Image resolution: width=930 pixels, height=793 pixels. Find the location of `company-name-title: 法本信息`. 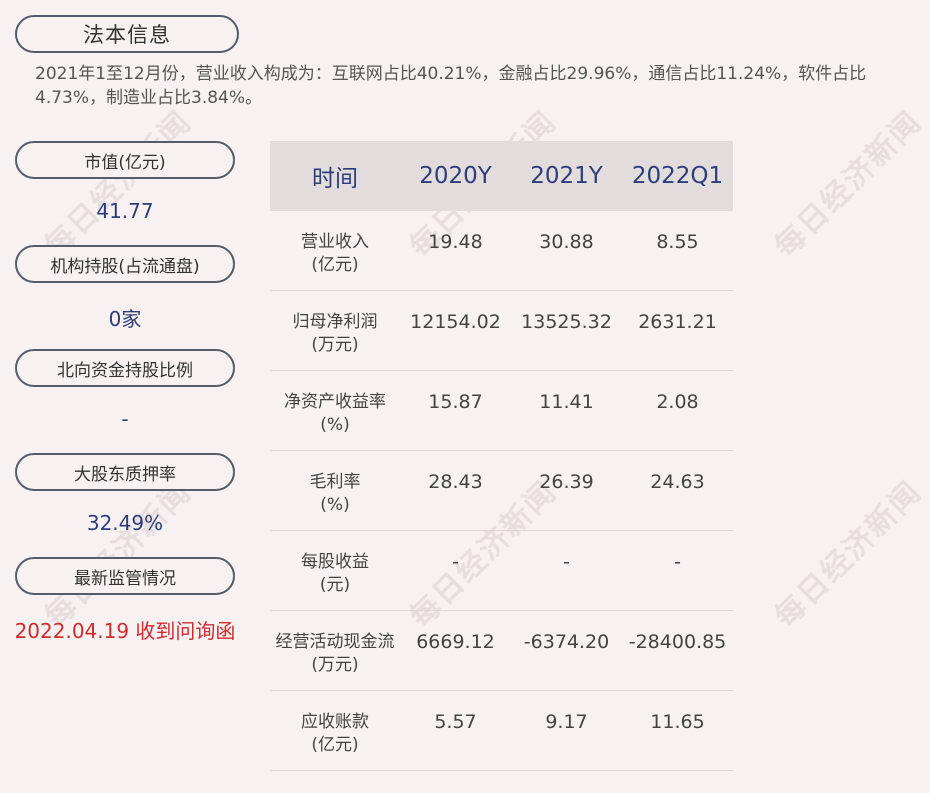

company-name-title: 法本信息 is located at coordinates (127, 34).